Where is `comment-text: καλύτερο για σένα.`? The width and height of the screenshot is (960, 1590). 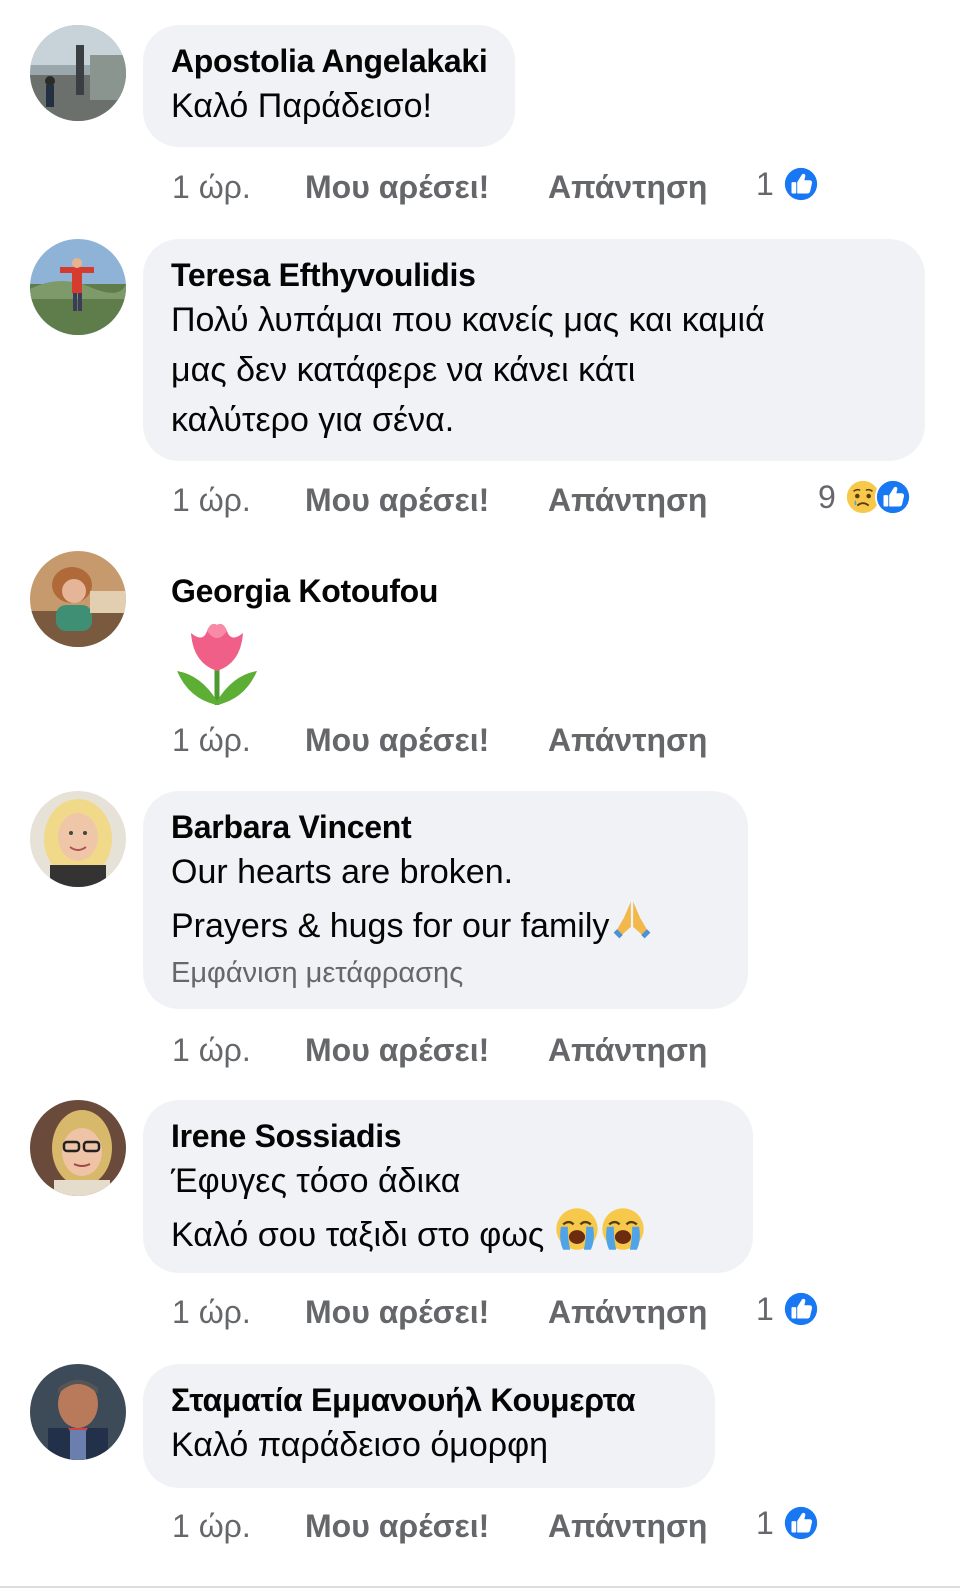 comment-text: καλύτερο για σένα. is located at coordinates (313, 420).